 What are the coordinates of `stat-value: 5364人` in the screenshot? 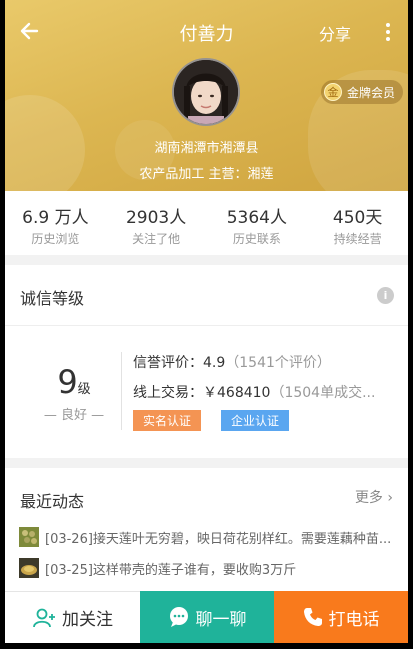 It's located at (256, 218).